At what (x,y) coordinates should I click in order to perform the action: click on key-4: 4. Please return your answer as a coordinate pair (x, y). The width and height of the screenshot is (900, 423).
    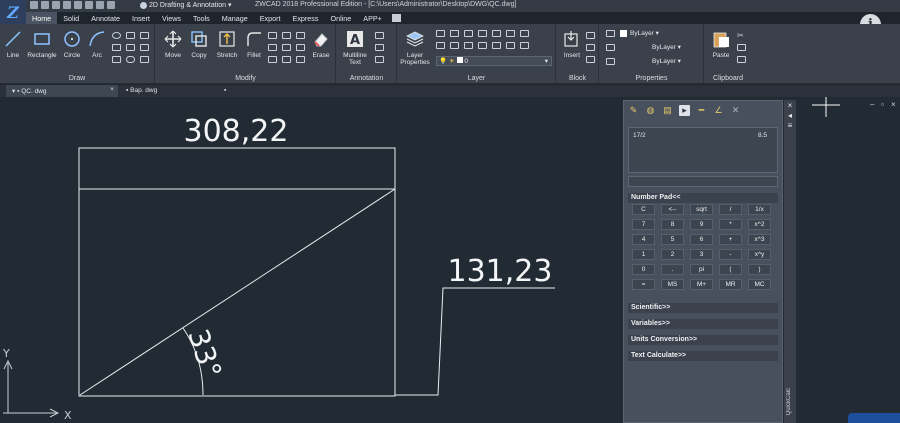
    Looking at the image, I should click on (643, 239).